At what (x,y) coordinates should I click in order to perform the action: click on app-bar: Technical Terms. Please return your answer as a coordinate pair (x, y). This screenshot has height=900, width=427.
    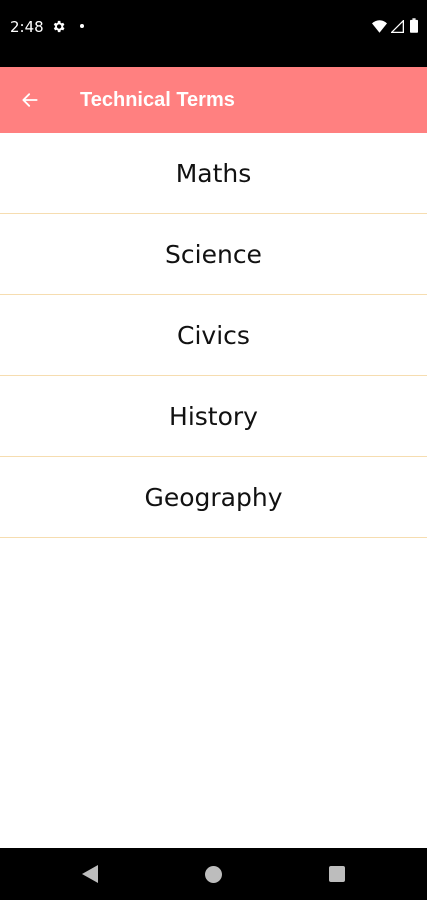
    Looking at the image, I should click on (213, 100).